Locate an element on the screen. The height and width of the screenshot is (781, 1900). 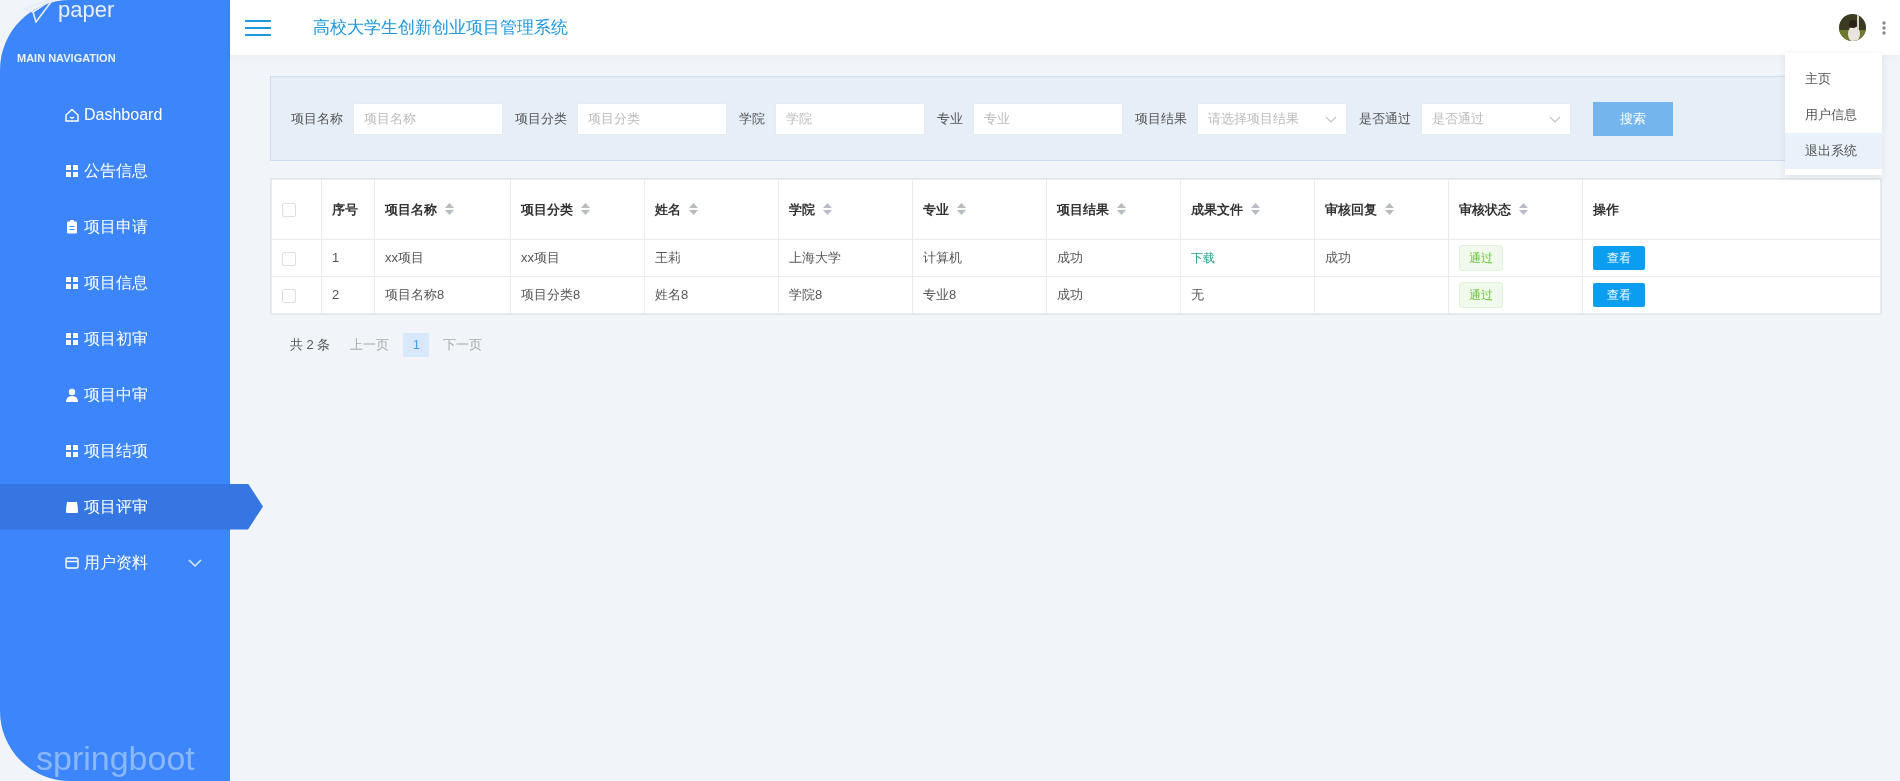
input-field: 学院 is located at coordinates (850, 118).